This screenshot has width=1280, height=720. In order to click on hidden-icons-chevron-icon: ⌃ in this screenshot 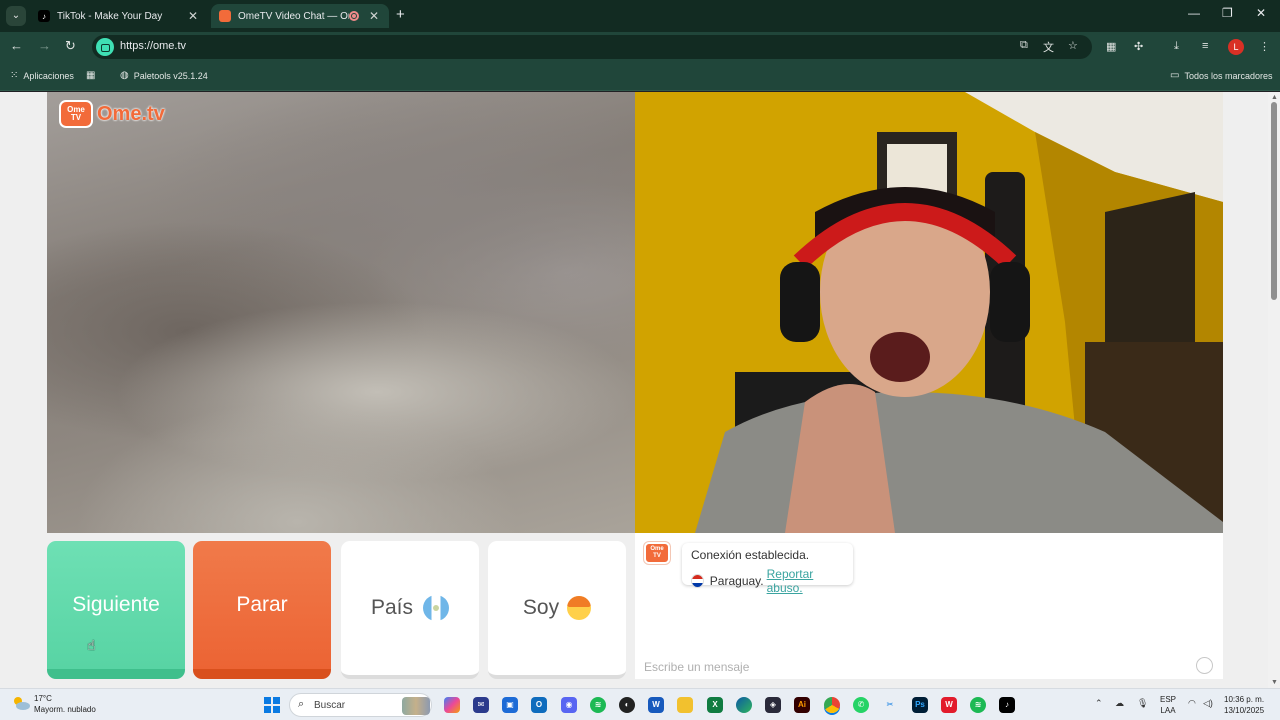, I will do `click(1099, 703)`.